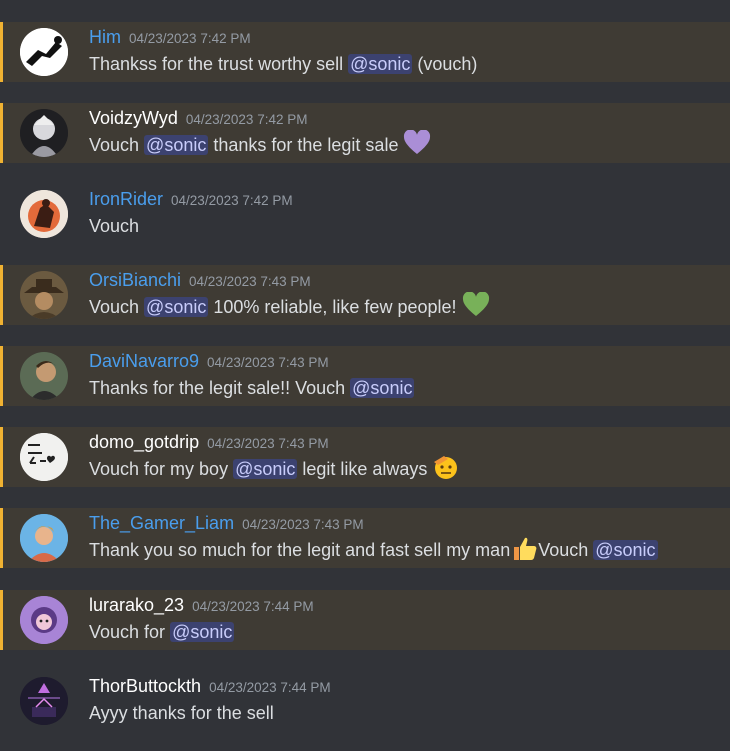  I want to click on purple-heart-icon, so click(417, 142).